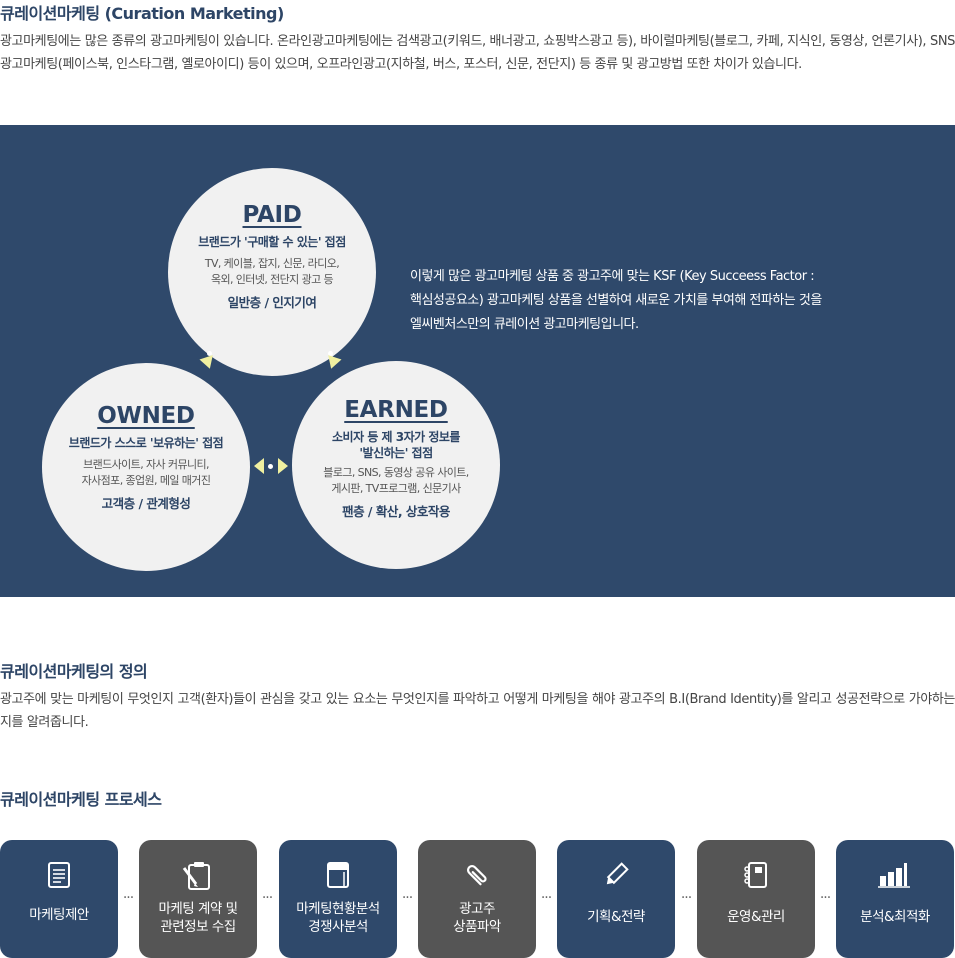  I want to click on diagram-description-line: 엘씨벤처스만의 큐레이션 광고마케팅입니다., so click(524, 324).